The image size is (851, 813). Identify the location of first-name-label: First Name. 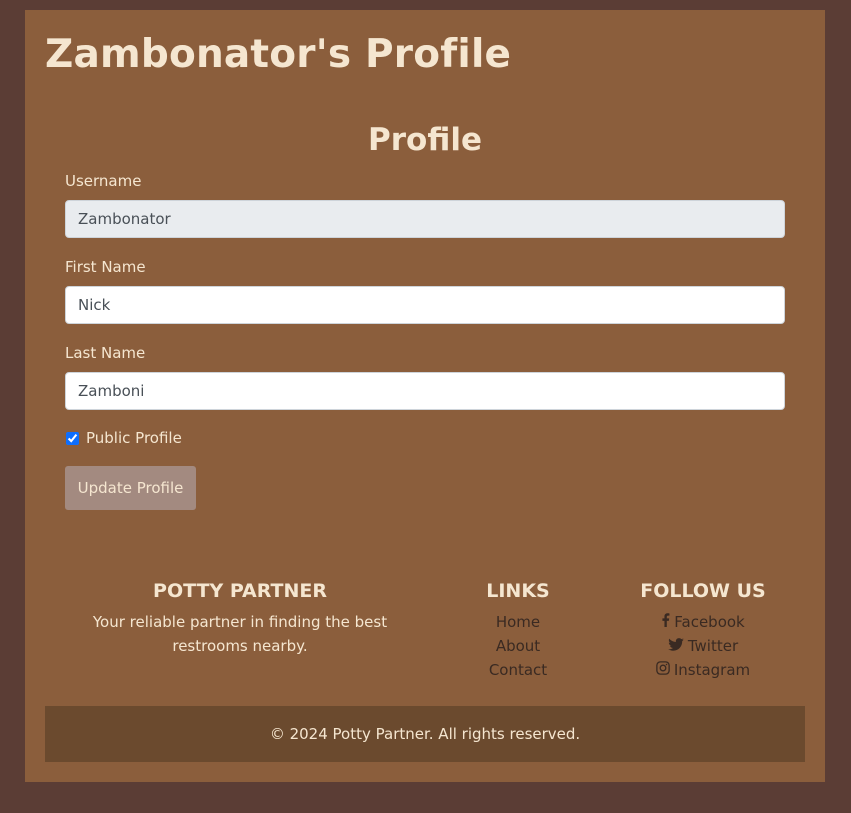
(105, 267).